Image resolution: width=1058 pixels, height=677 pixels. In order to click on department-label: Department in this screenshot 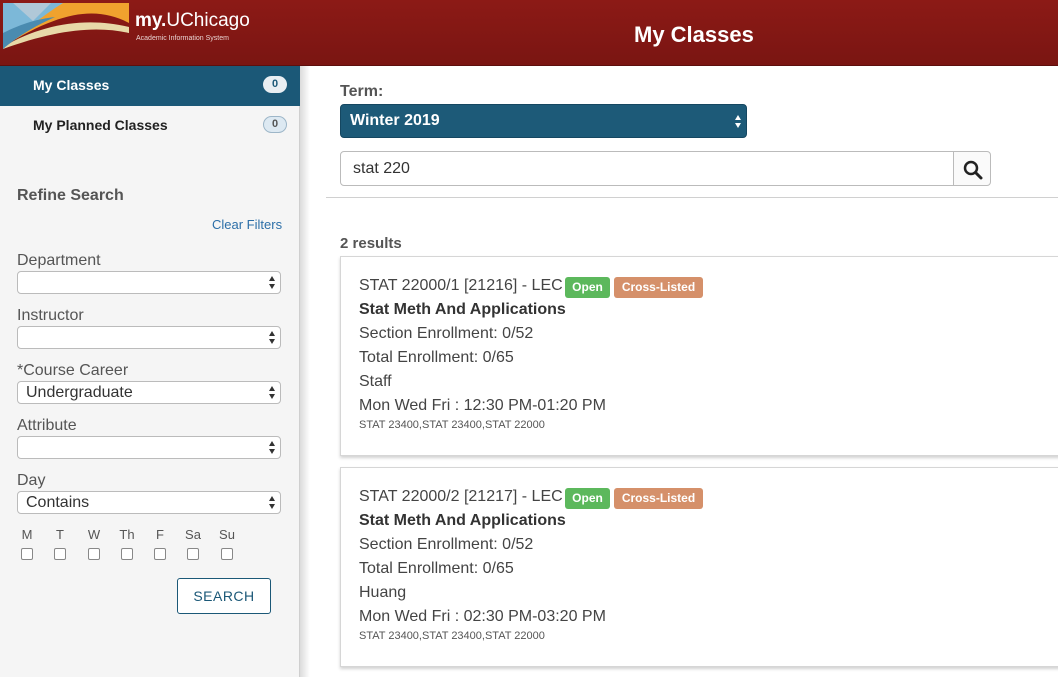, I will do `click(59, 260)`.